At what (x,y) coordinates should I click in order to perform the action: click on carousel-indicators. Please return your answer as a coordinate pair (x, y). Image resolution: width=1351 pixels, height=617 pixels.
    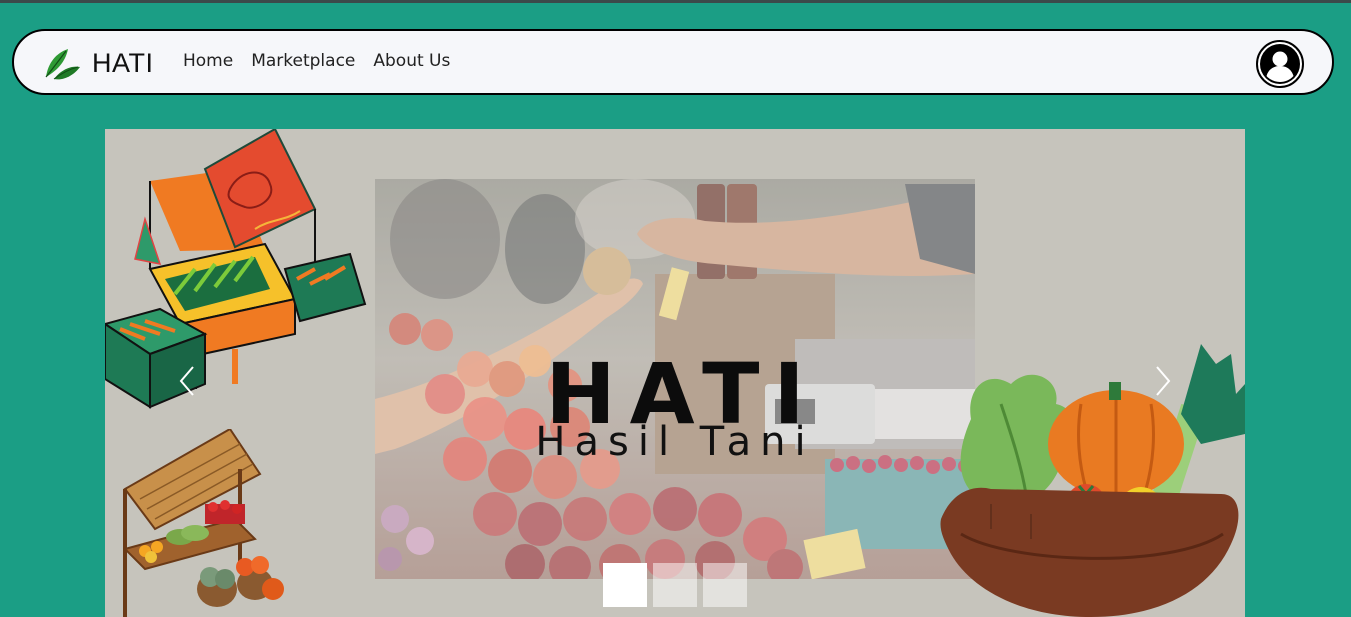
    Looking at the image, I should click on (675, 585).